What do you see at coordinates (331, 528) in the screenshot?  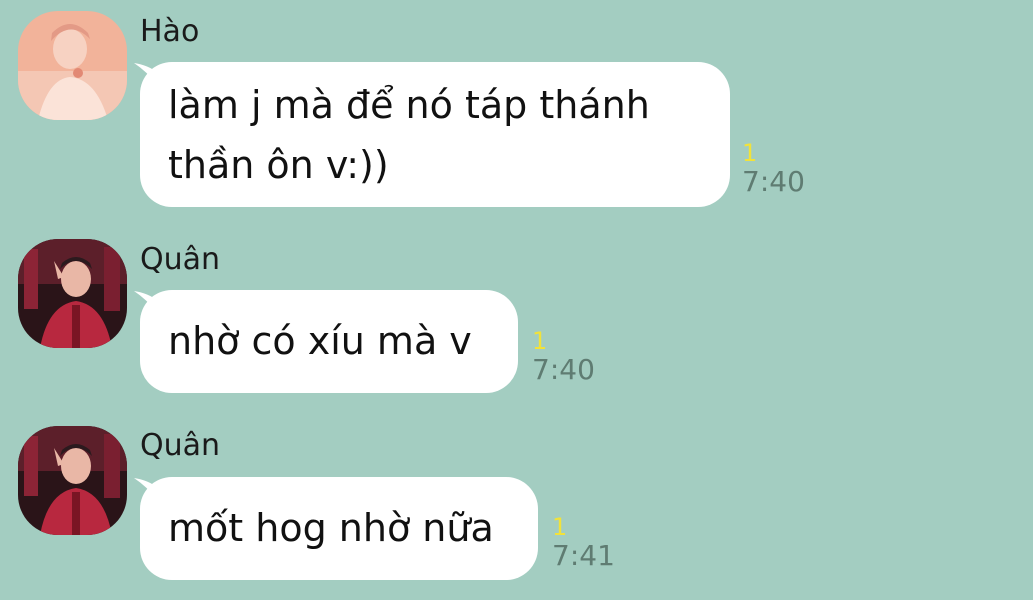 I see `message-text: mốt hog nhờ nữa` at bounding box center [331, 528].